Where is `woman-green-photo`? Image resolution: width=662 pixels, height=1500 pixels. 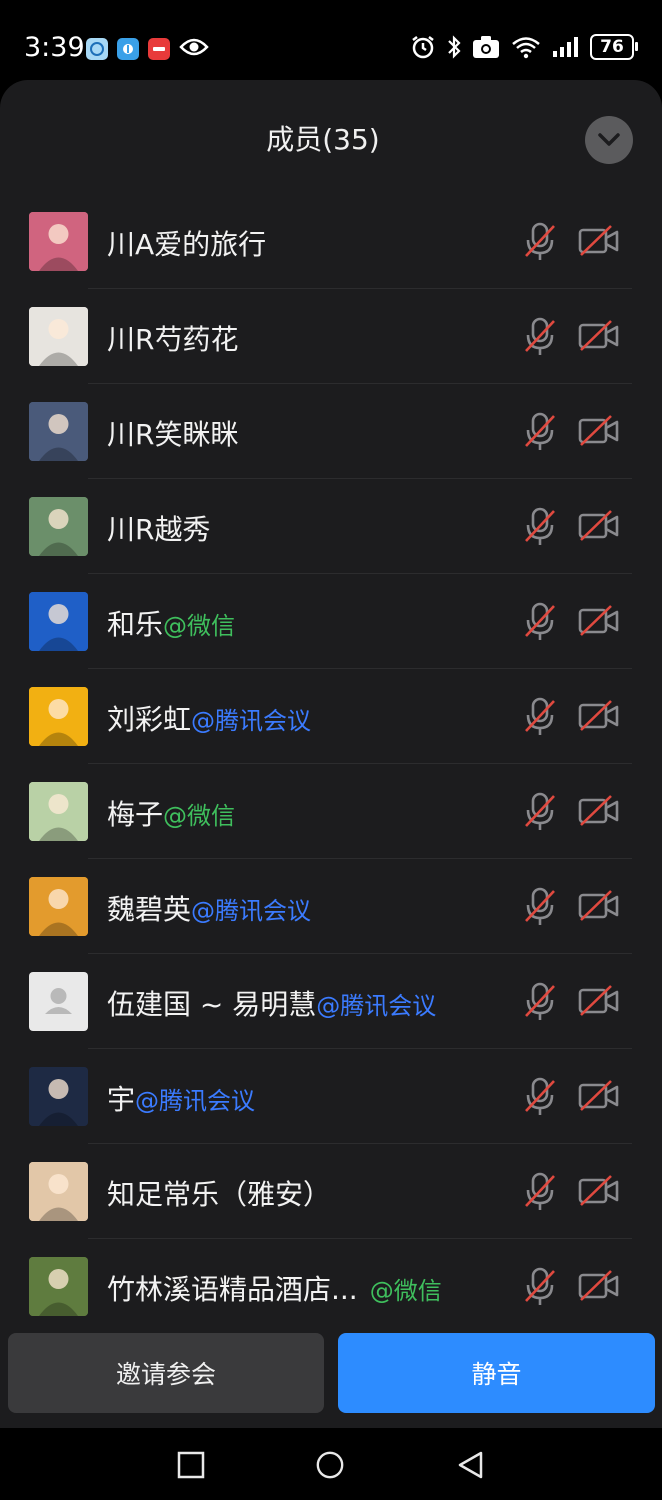 woman-green-photo is located at coordinates (58, 811).